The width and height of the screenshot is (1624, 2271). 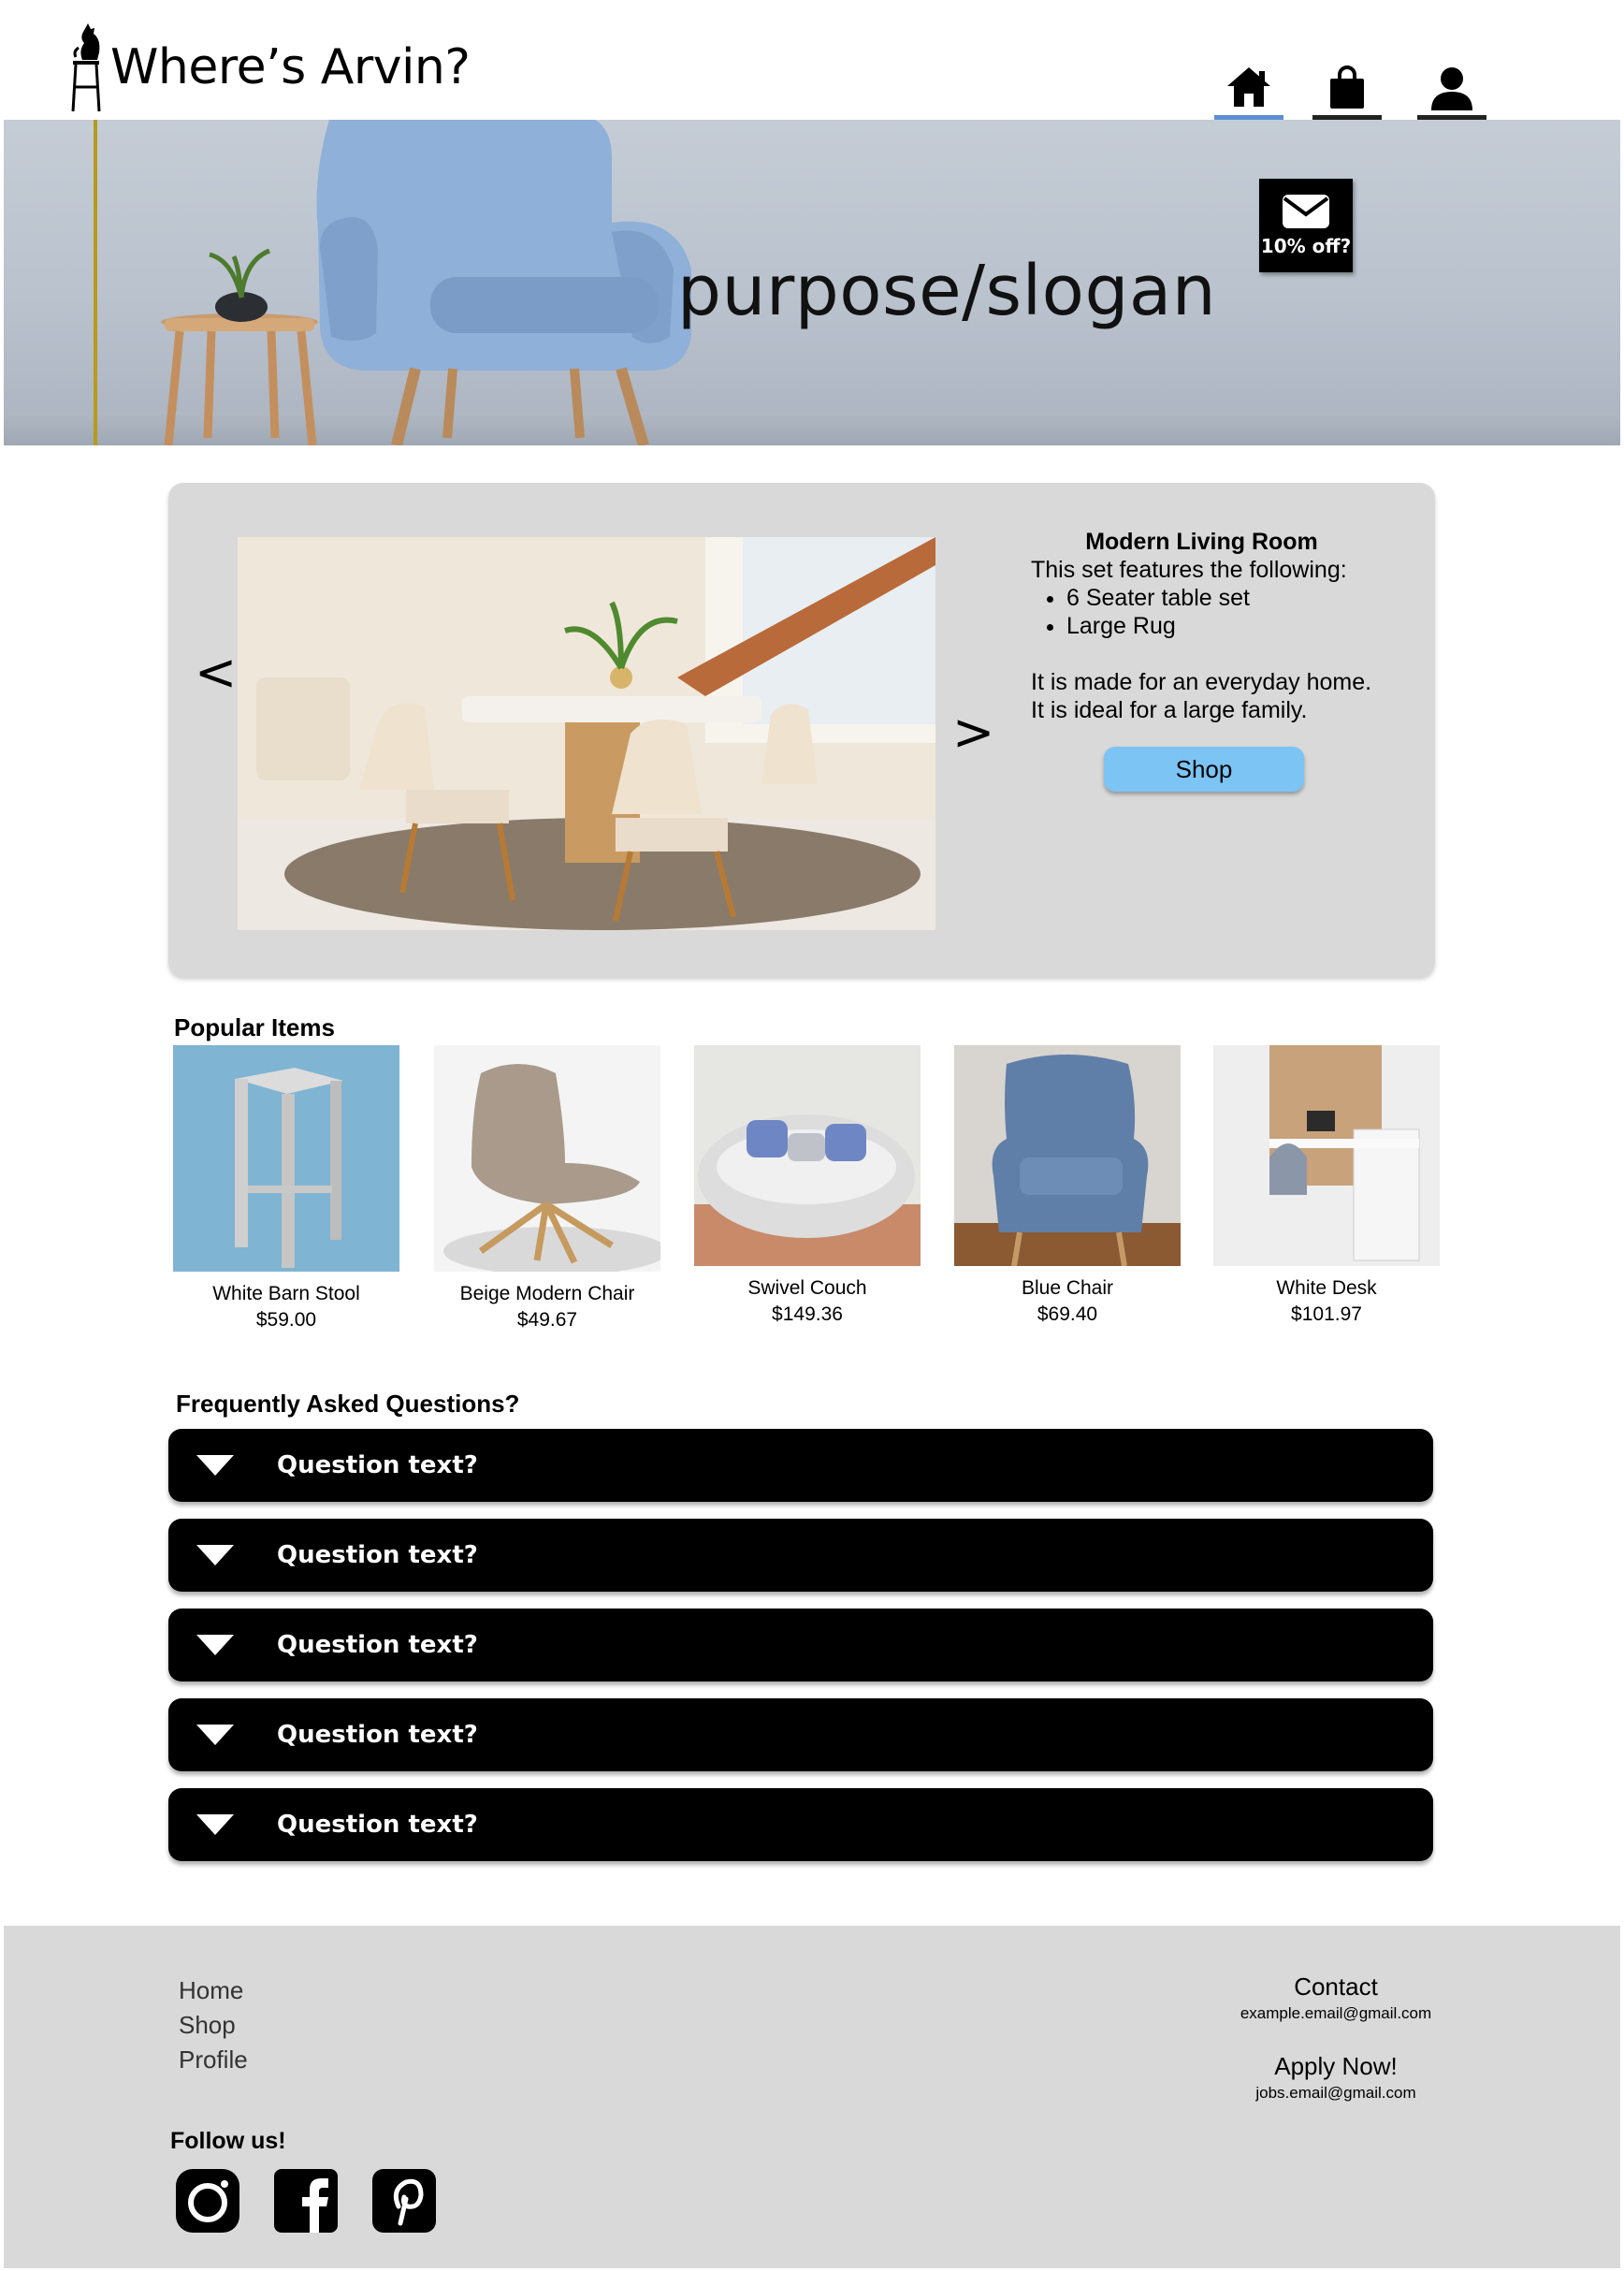 I want to click on nav-home, so click(x=1248, y=93).